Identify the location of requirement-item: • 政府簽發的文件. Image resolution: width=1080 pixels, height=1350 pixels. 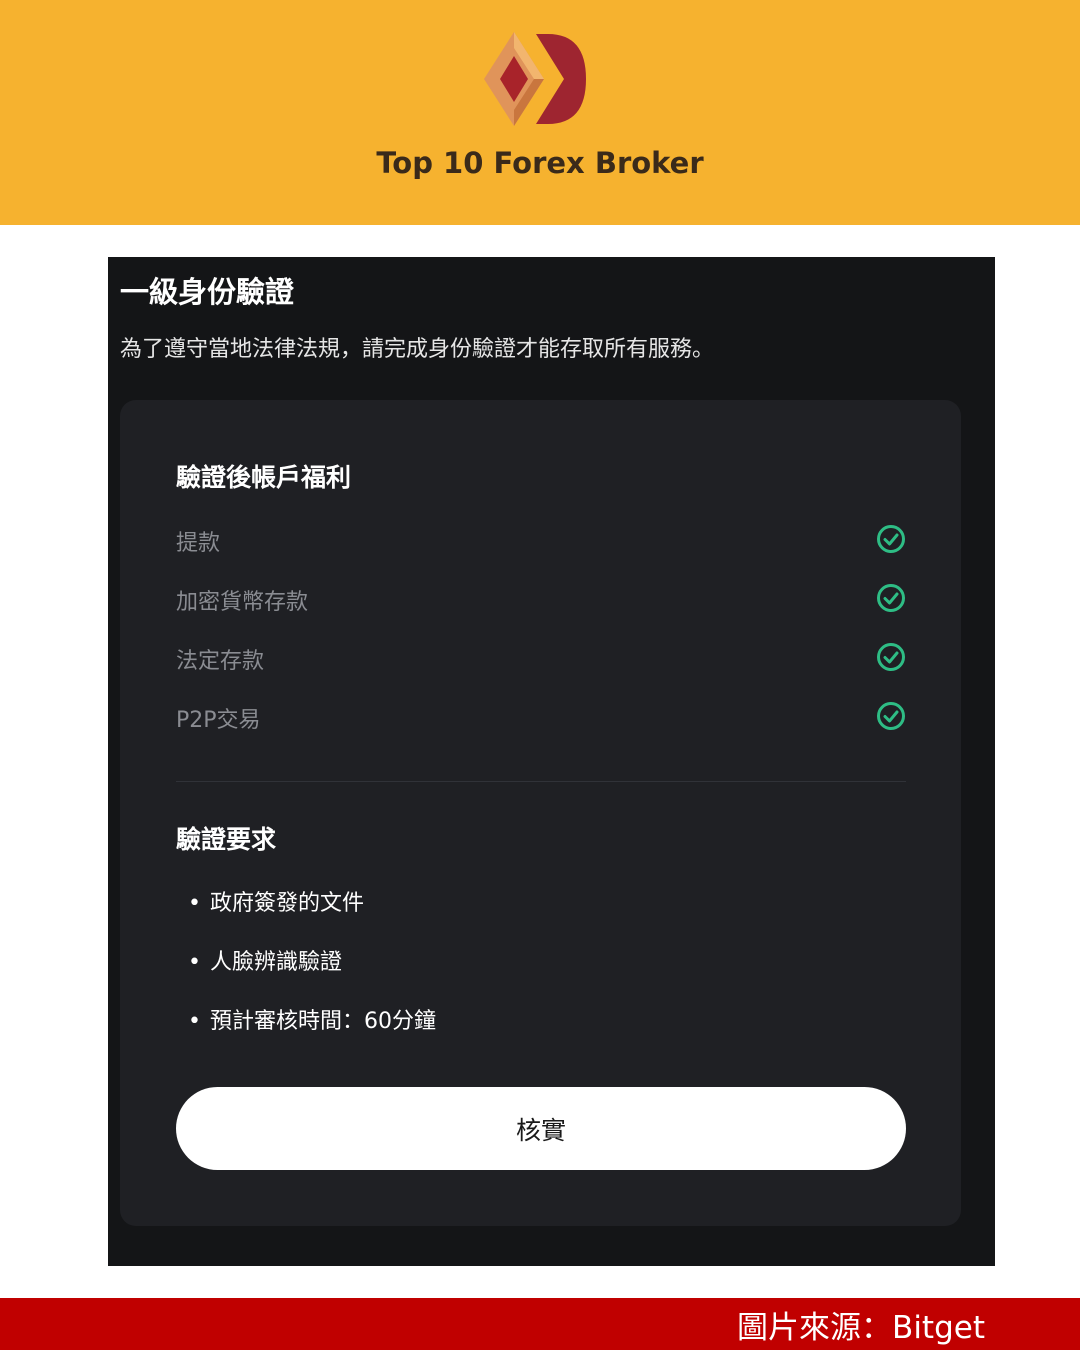
(276, 901).